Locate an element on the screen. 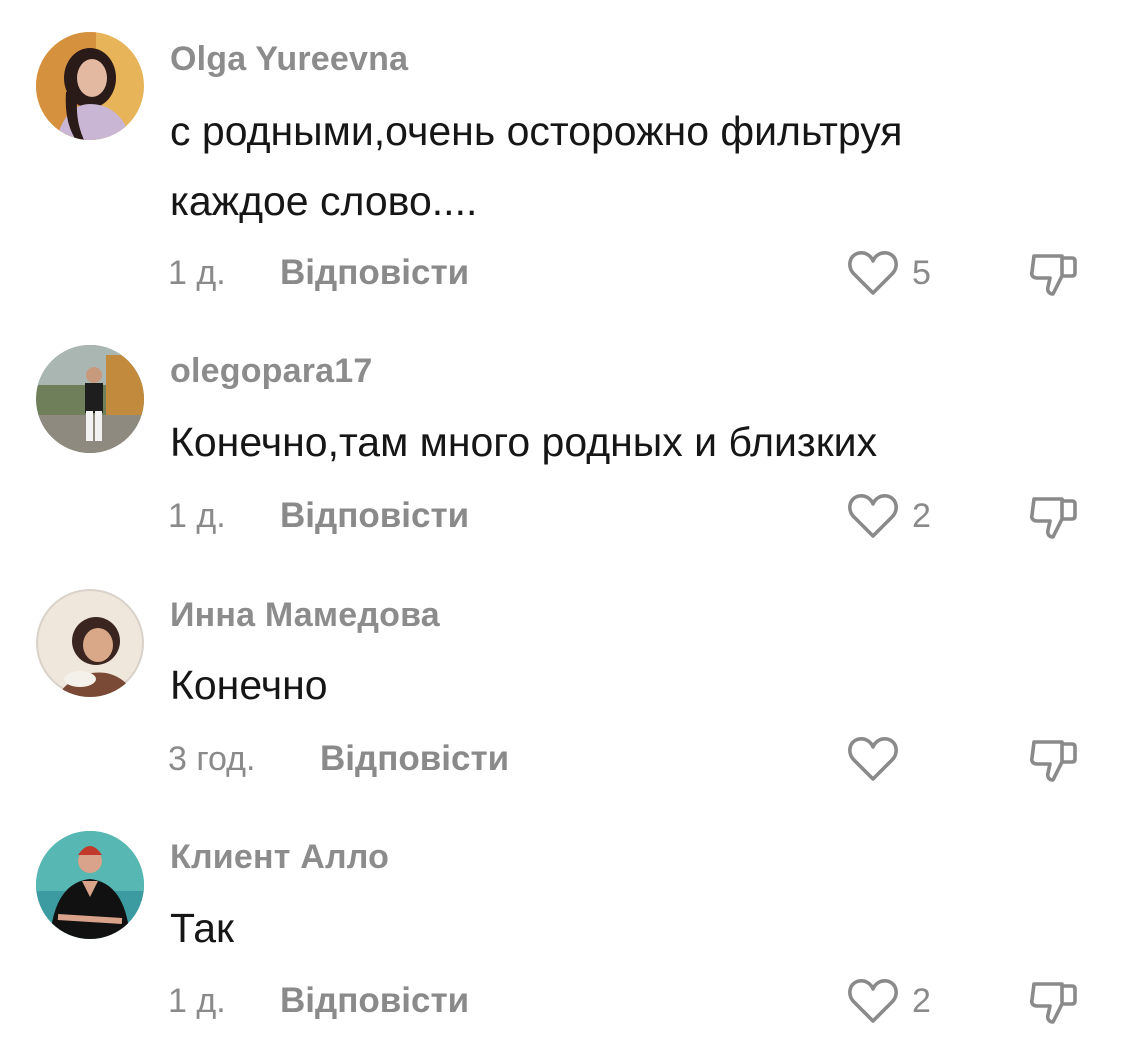 This screenshot has height=1064, width=1125. comment-text: Так is located at coordinates (202, 928).